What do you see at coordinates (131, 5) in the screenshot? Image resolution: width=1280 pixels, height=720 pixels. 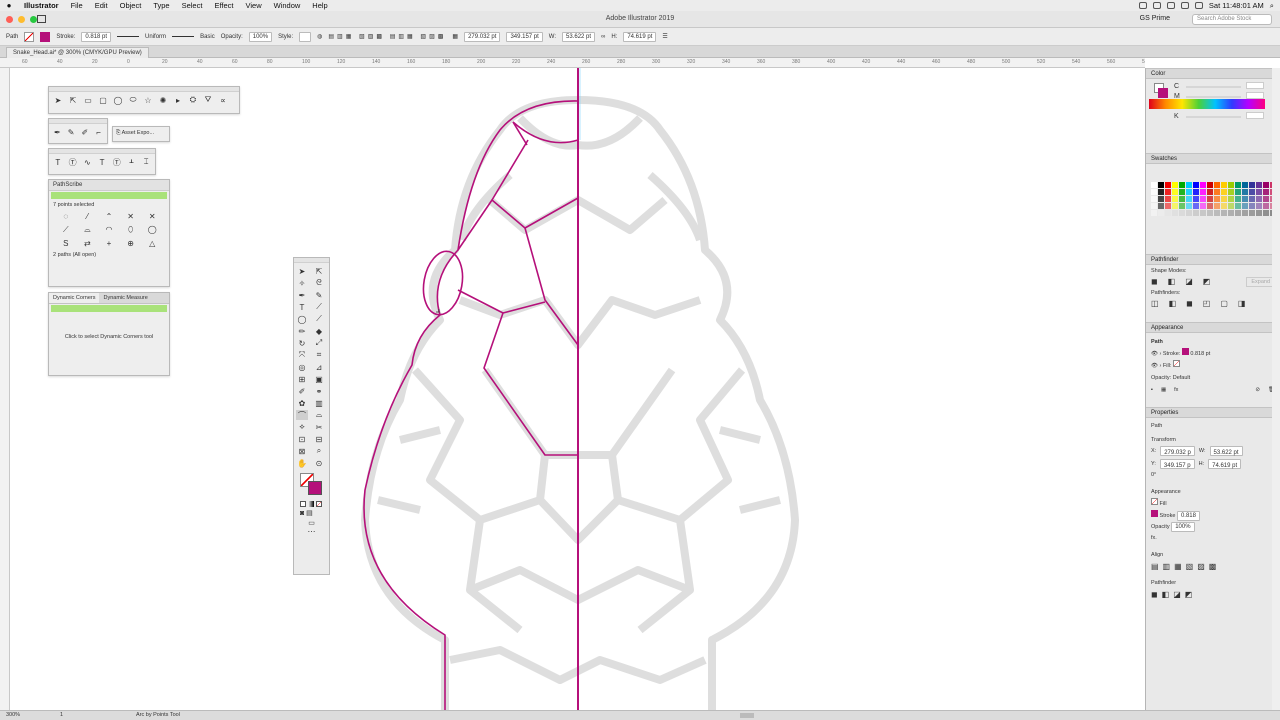 I see `menu-object: Object` at bounding box center [131, 5].